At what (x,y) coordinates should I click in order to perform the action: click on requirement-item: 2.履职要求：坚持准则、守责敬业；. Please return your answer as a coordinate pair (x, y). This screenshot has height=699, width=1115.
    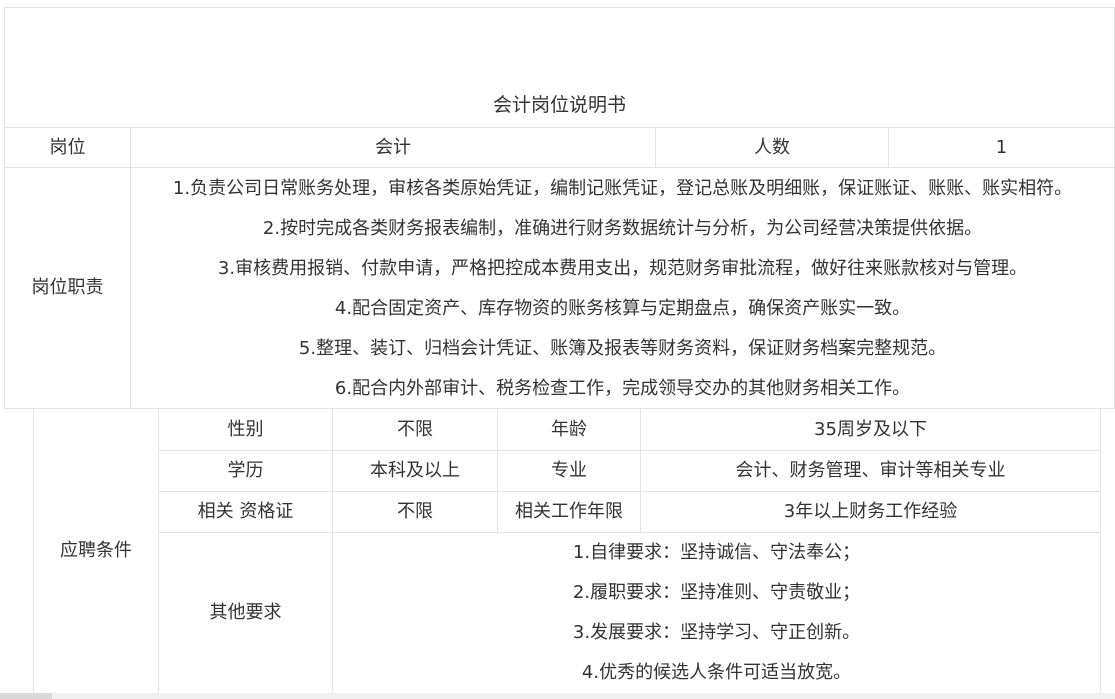
    Looking at the image, I should click on (716, 592).